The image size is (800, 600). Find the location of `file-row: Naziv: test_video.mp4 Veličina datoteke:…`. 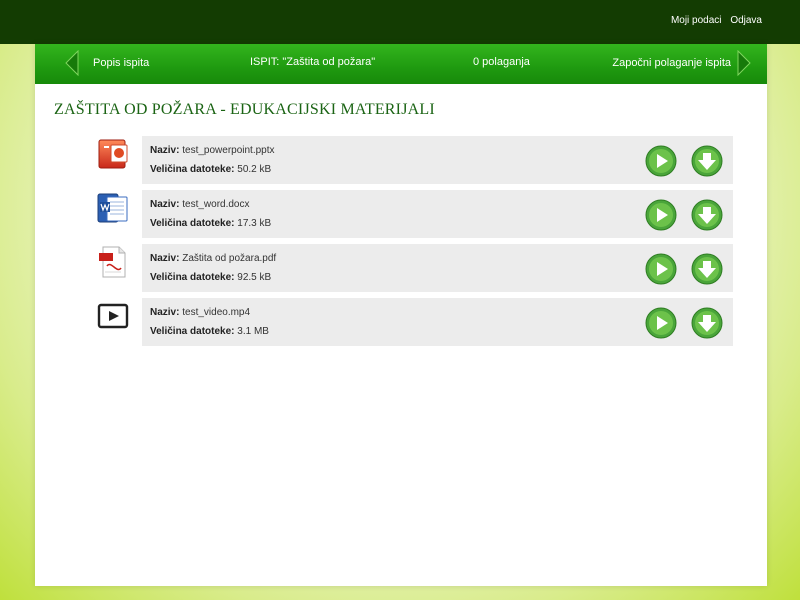

file-row: Naziv: test_video.mp4 Veličina datoteke:… is located at coordinates (415, 322).